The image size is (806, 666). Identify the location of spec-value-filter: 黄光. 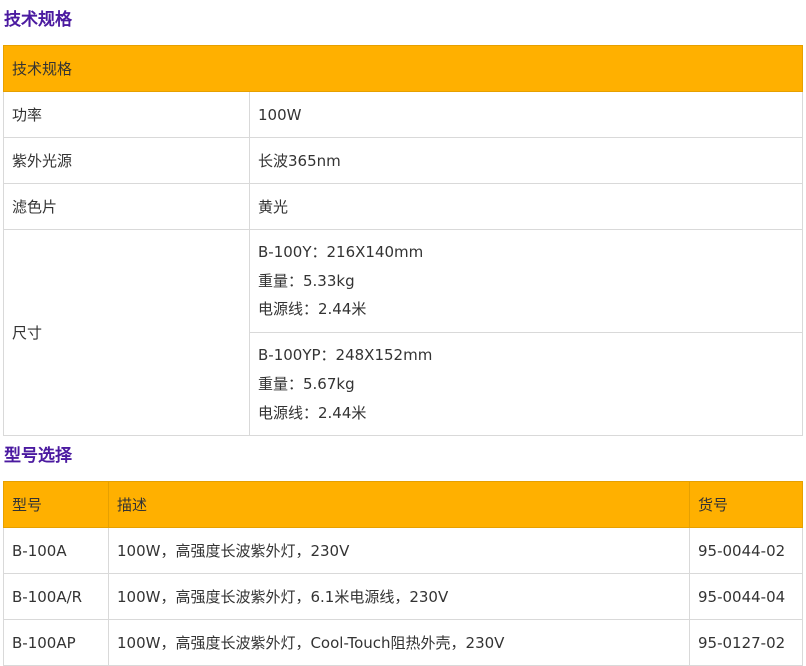
(526, 206).